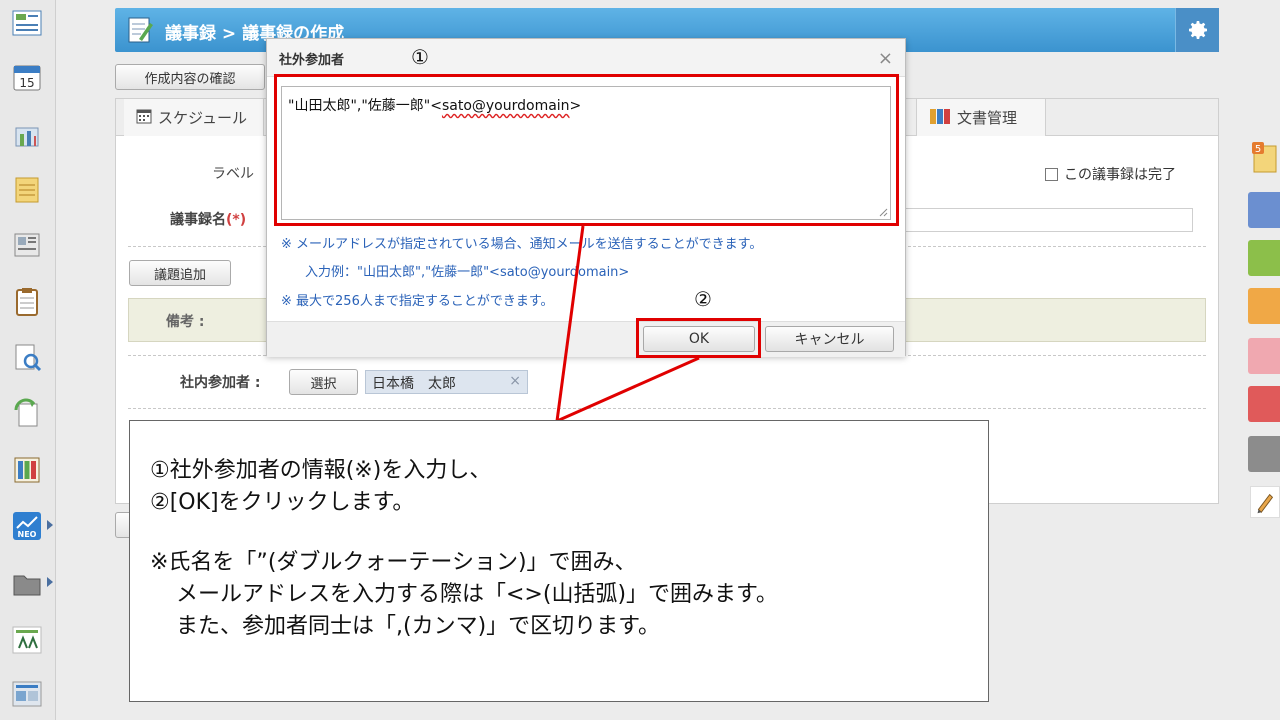 This screenshot has height=720, width=1280. What do you see at coordinates (829, 339) in the screenshot?
I see `cancel-button: キャンセル` at bounding box center [829, 339].